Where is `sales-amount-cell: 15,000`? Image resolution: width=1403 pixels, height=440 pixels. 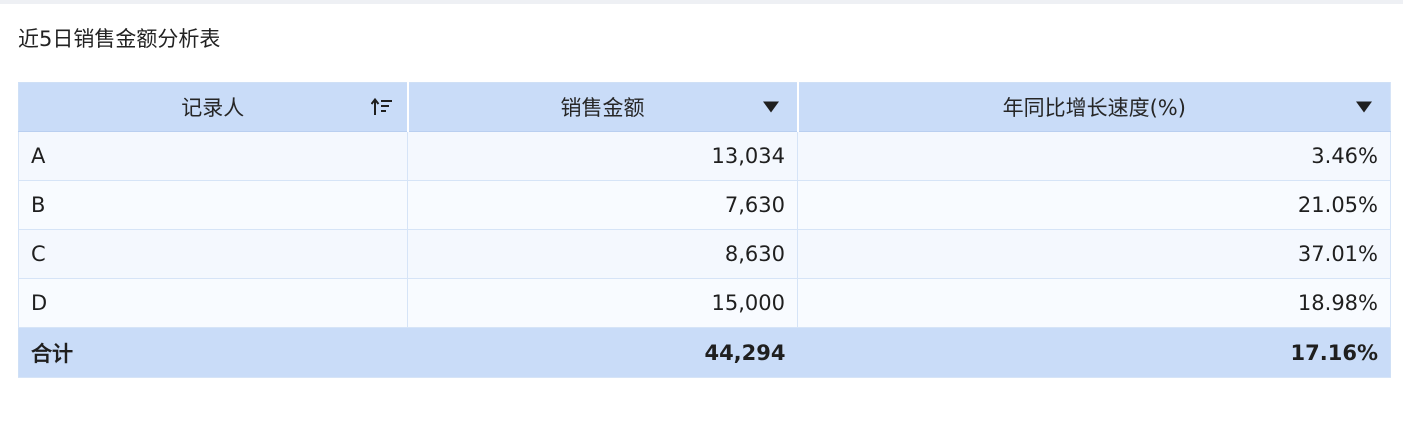 sales-amount-cell: 15,000 is located at coordinates (602, 303).